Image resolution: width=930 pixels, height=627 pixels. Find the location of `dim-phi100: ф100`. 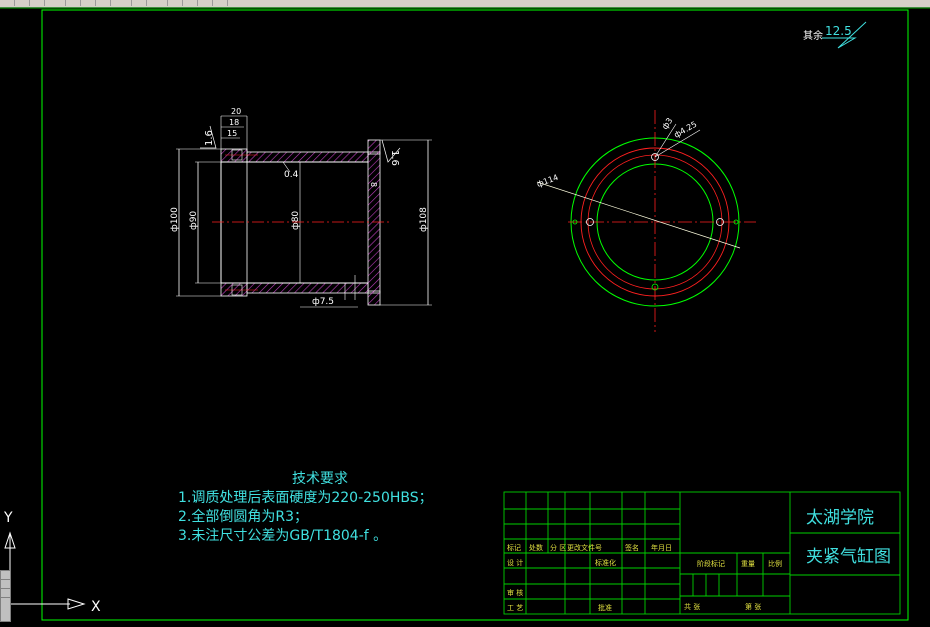

dim-phi100: ф100 is located at coordinates (175, 219).